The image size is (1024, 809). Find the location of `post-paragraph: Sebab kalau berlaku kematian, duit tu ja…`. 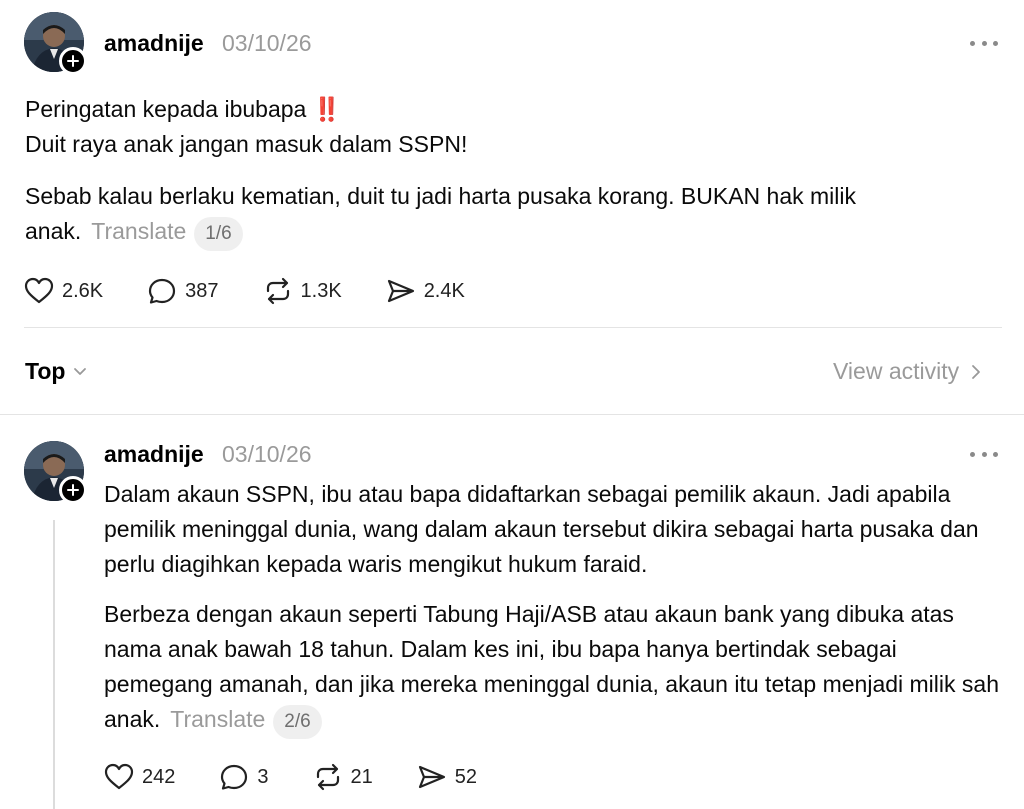

post-paragraph: Sebab kalau berlaku kematian, duit tu ja… is located at coordinates (495, 215).